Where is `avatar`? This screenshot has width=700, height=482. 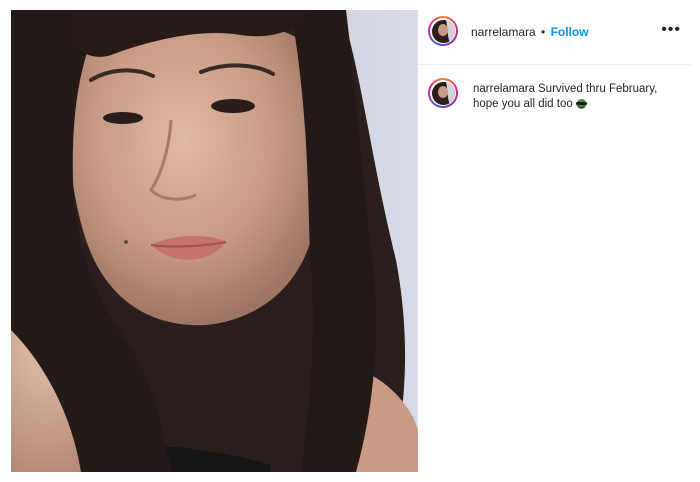 avatar is located at coordinates (443, 31).